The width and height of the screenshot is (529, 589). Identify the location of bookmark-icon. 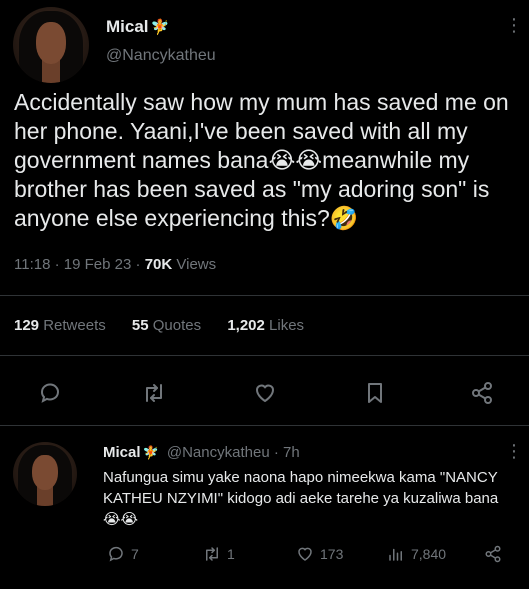
(375, 393).